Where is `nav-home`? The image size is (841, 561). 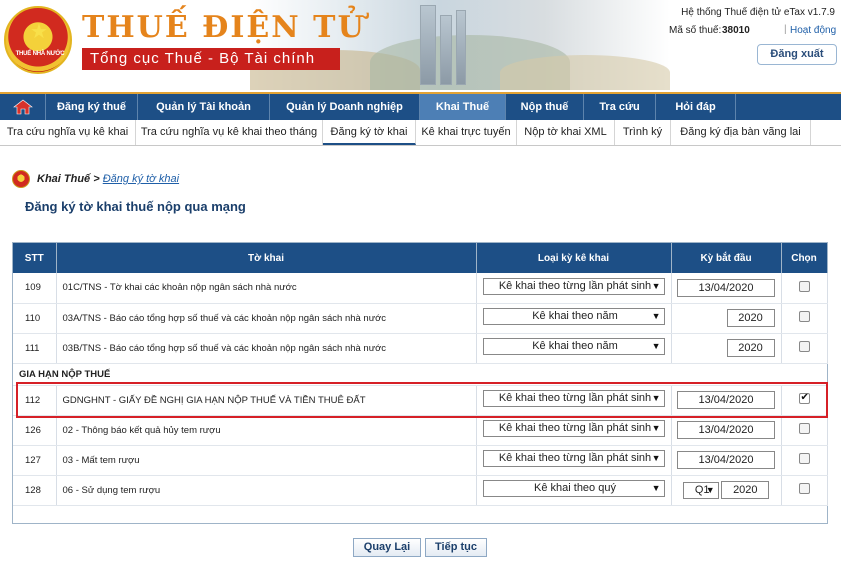 nav-home is located at coordinates (23, 107).